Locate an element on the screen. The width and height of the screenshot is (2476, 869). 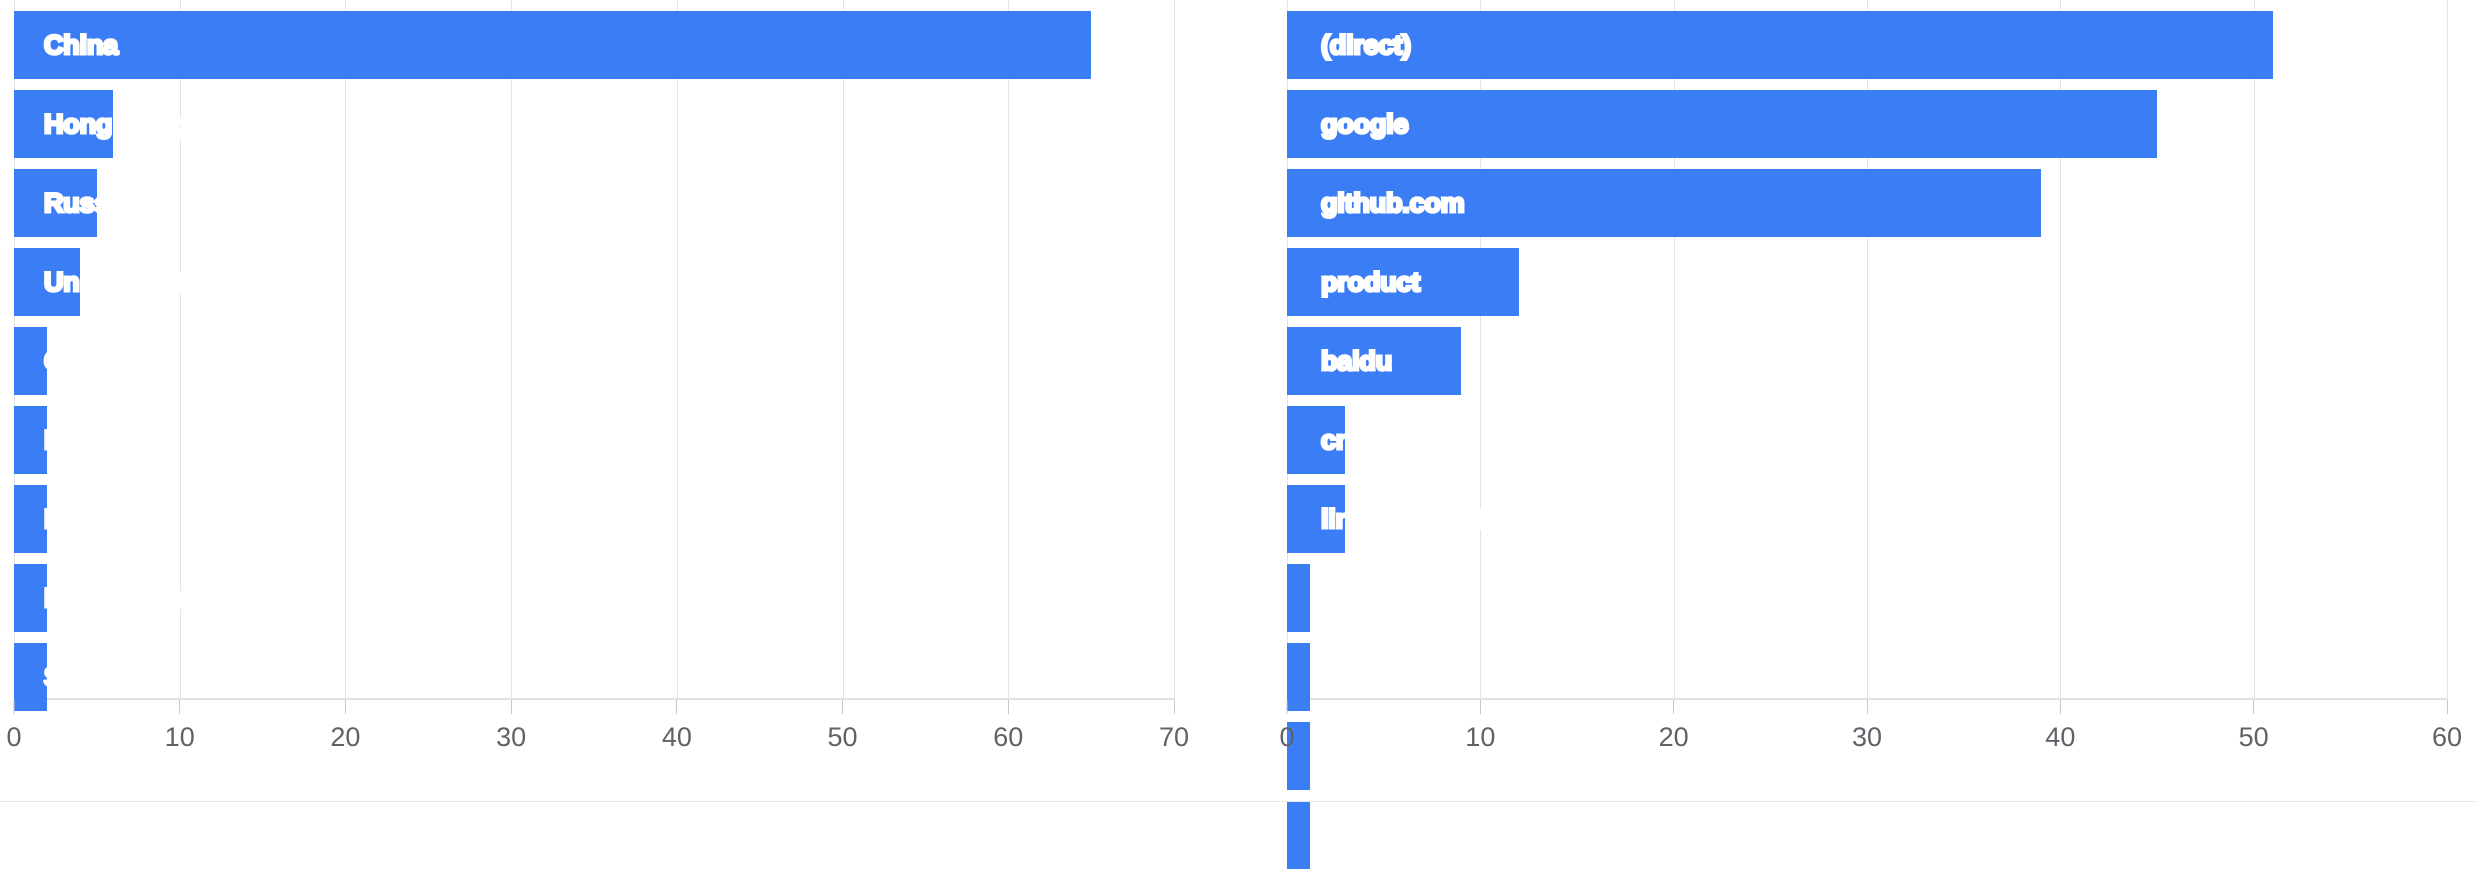
bar-category-label: Philippines is located at coordinates (115, 598).